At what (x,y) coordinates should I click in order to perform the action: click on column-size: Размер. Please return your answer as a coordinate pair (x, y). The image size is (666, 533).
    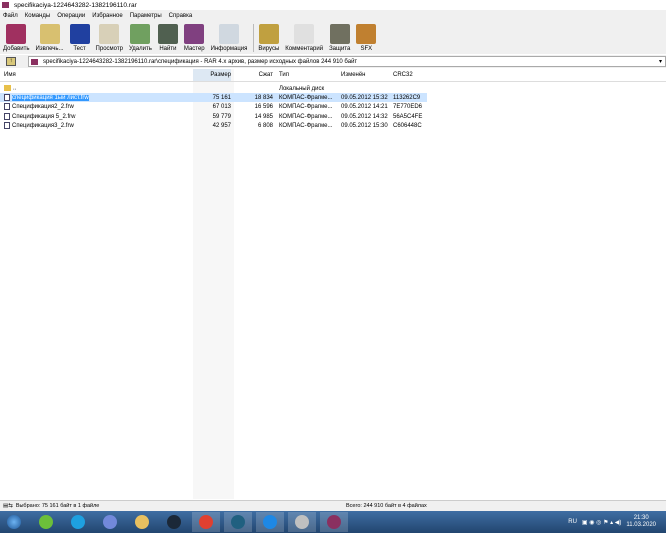
    Looking at the image, I should click on (212, 75).